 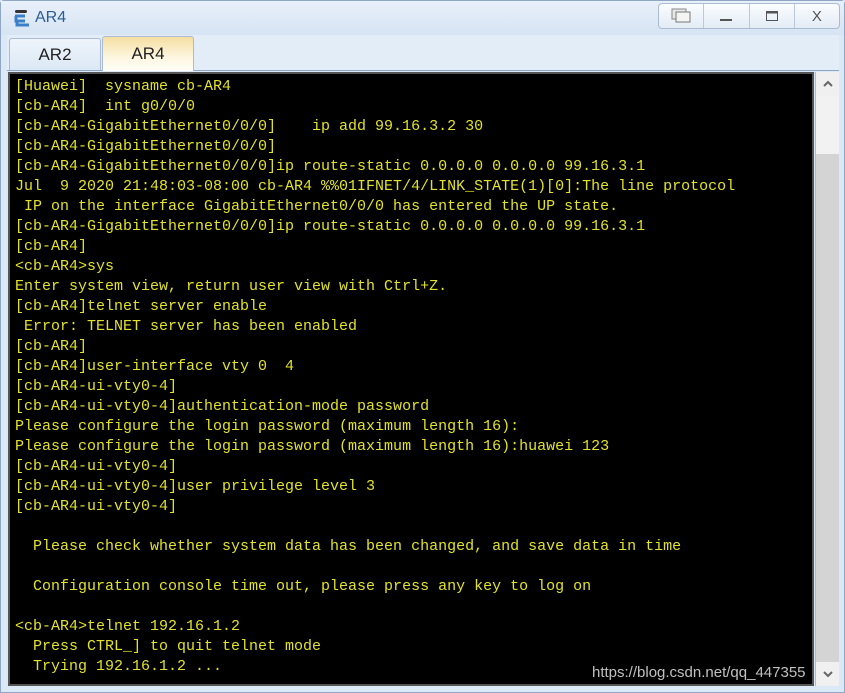 What do you see at coordinates (727, 16) in the screenshot?
I see `minimize-button` at bounding box center [727, 16].